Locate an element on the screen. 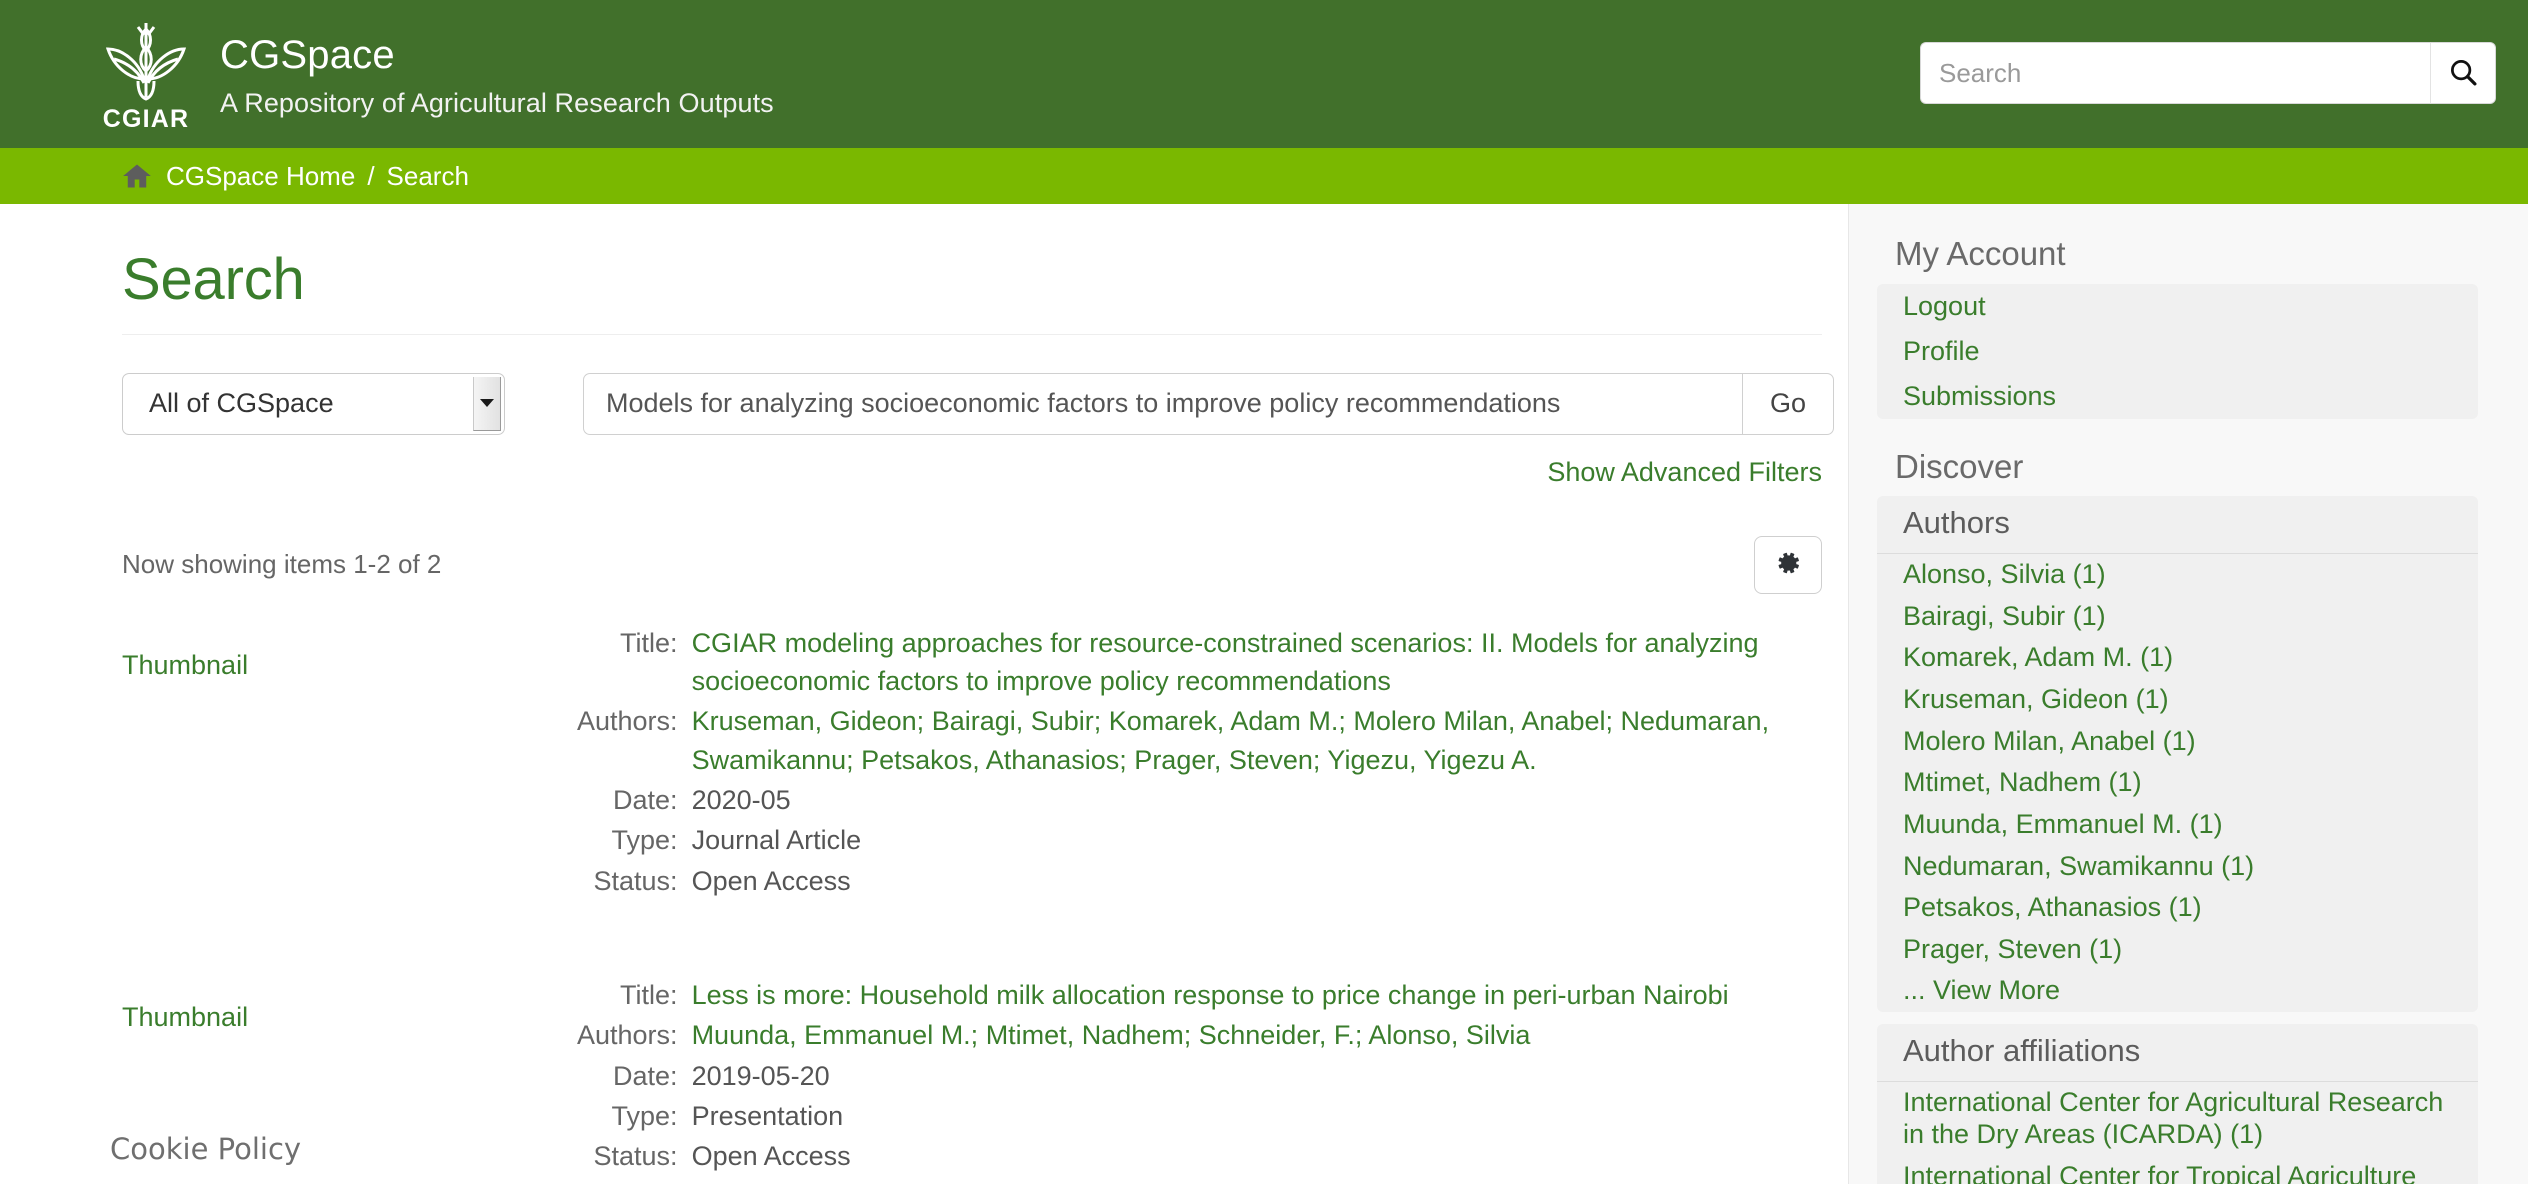 This screenshot has height=1184, width=2528. facet-item: Alonso, Silvia (1) is located at coordinates (2177, 575).